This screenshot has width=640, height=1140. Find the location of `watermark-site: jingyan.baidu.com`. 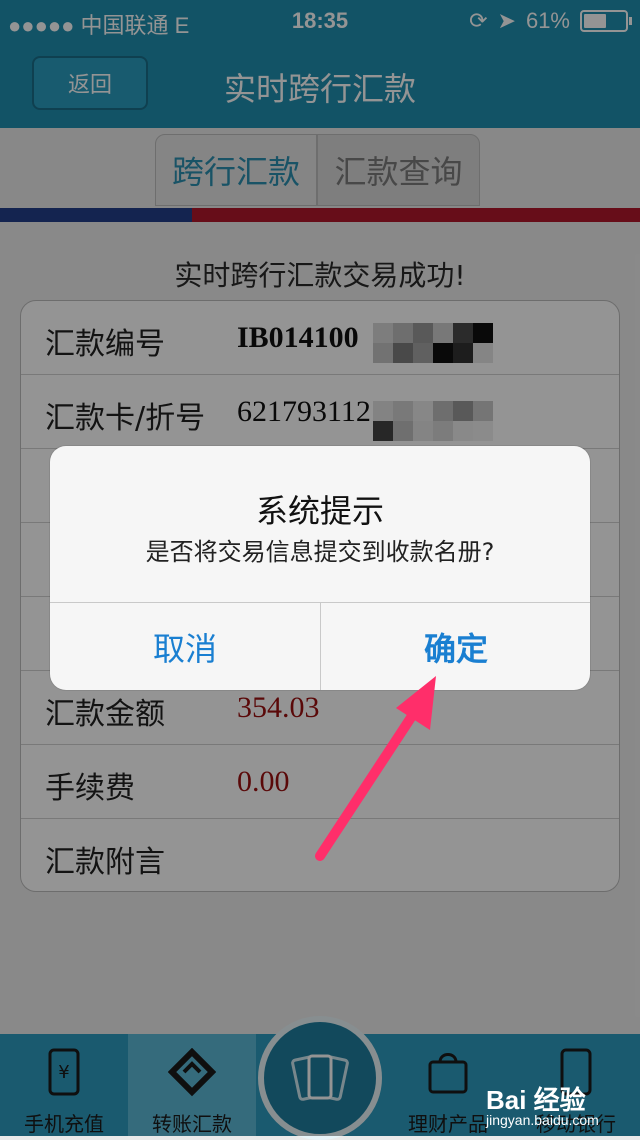

watermark-site: jingyan.baidu.com is located at coordinates (542, 1120).